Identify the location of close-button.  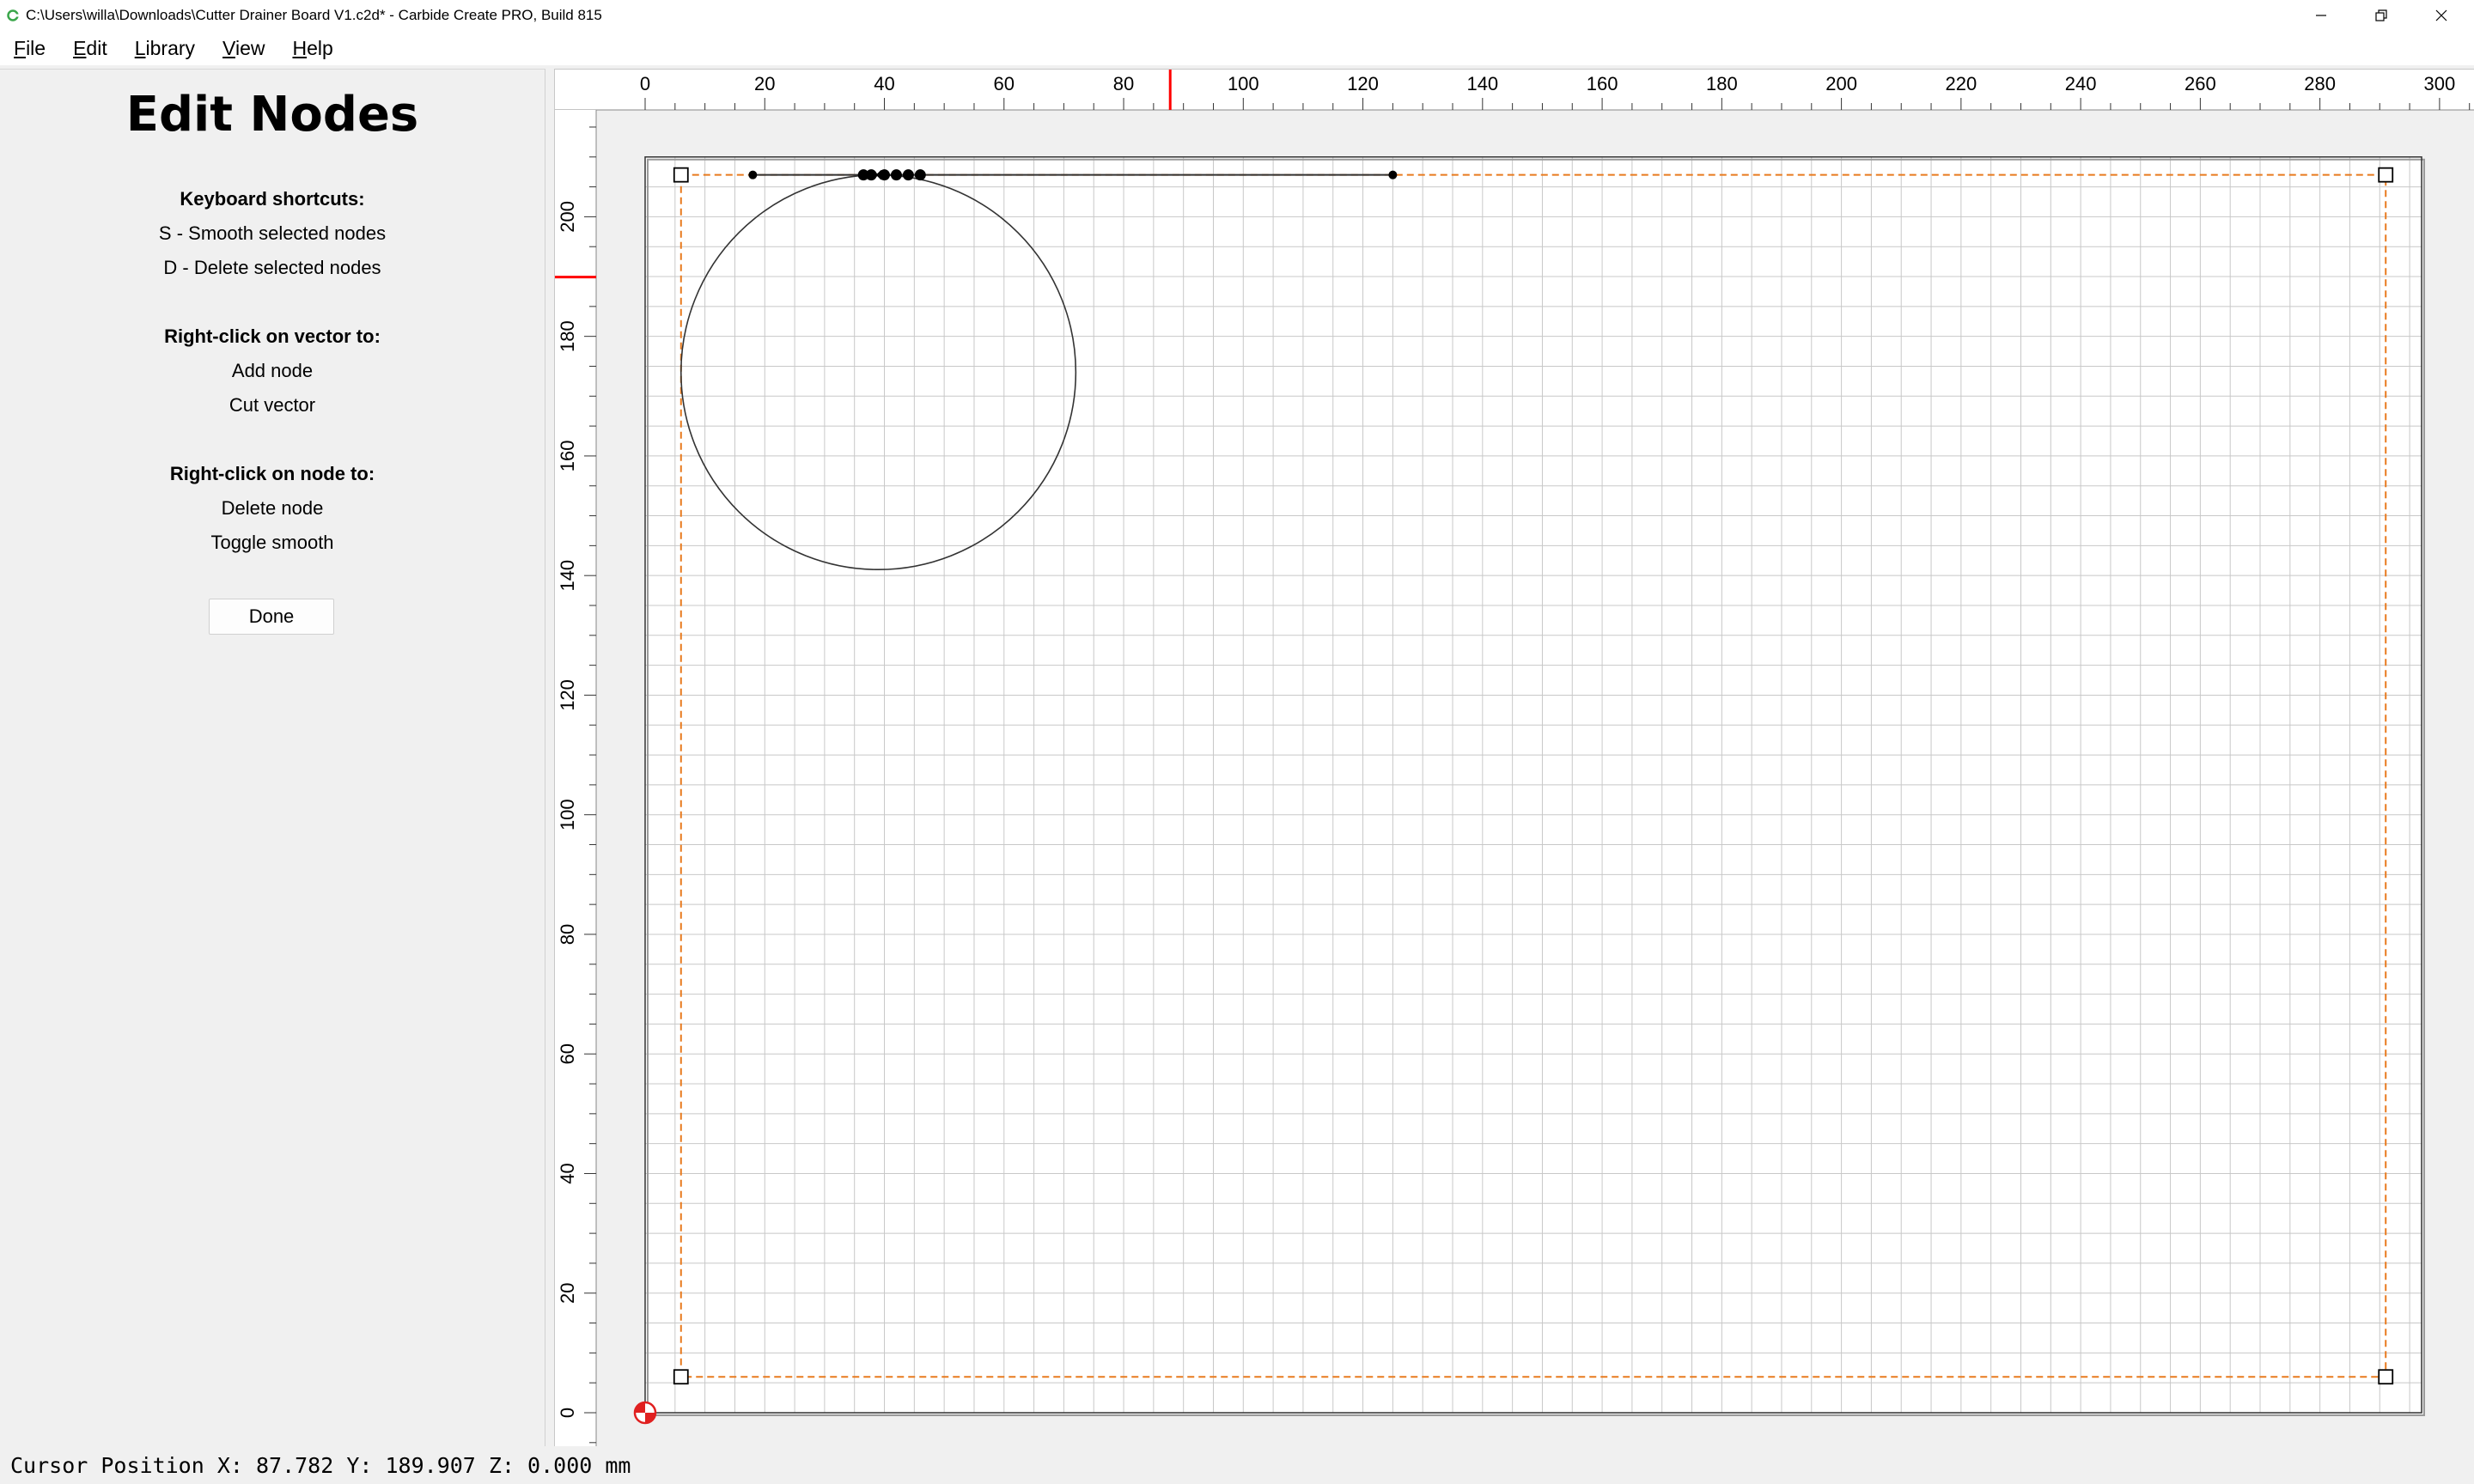
(2441, 16).